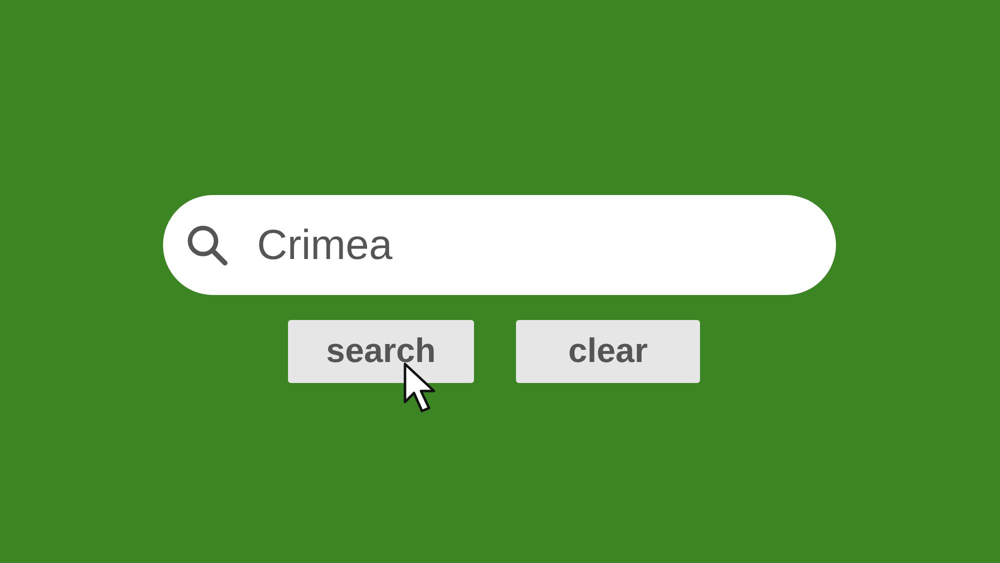 Image resolution: width=1000 pixels, height=563 pixels. I want to click on search-field: Crimea, so click(499, 245).